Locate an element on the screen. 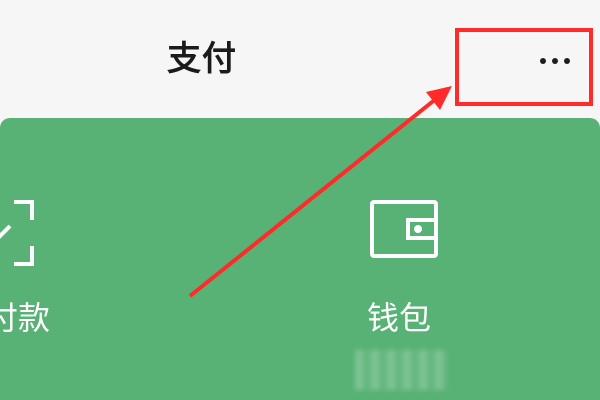  more-horizontal-icon is located at coordinates (555, 61).